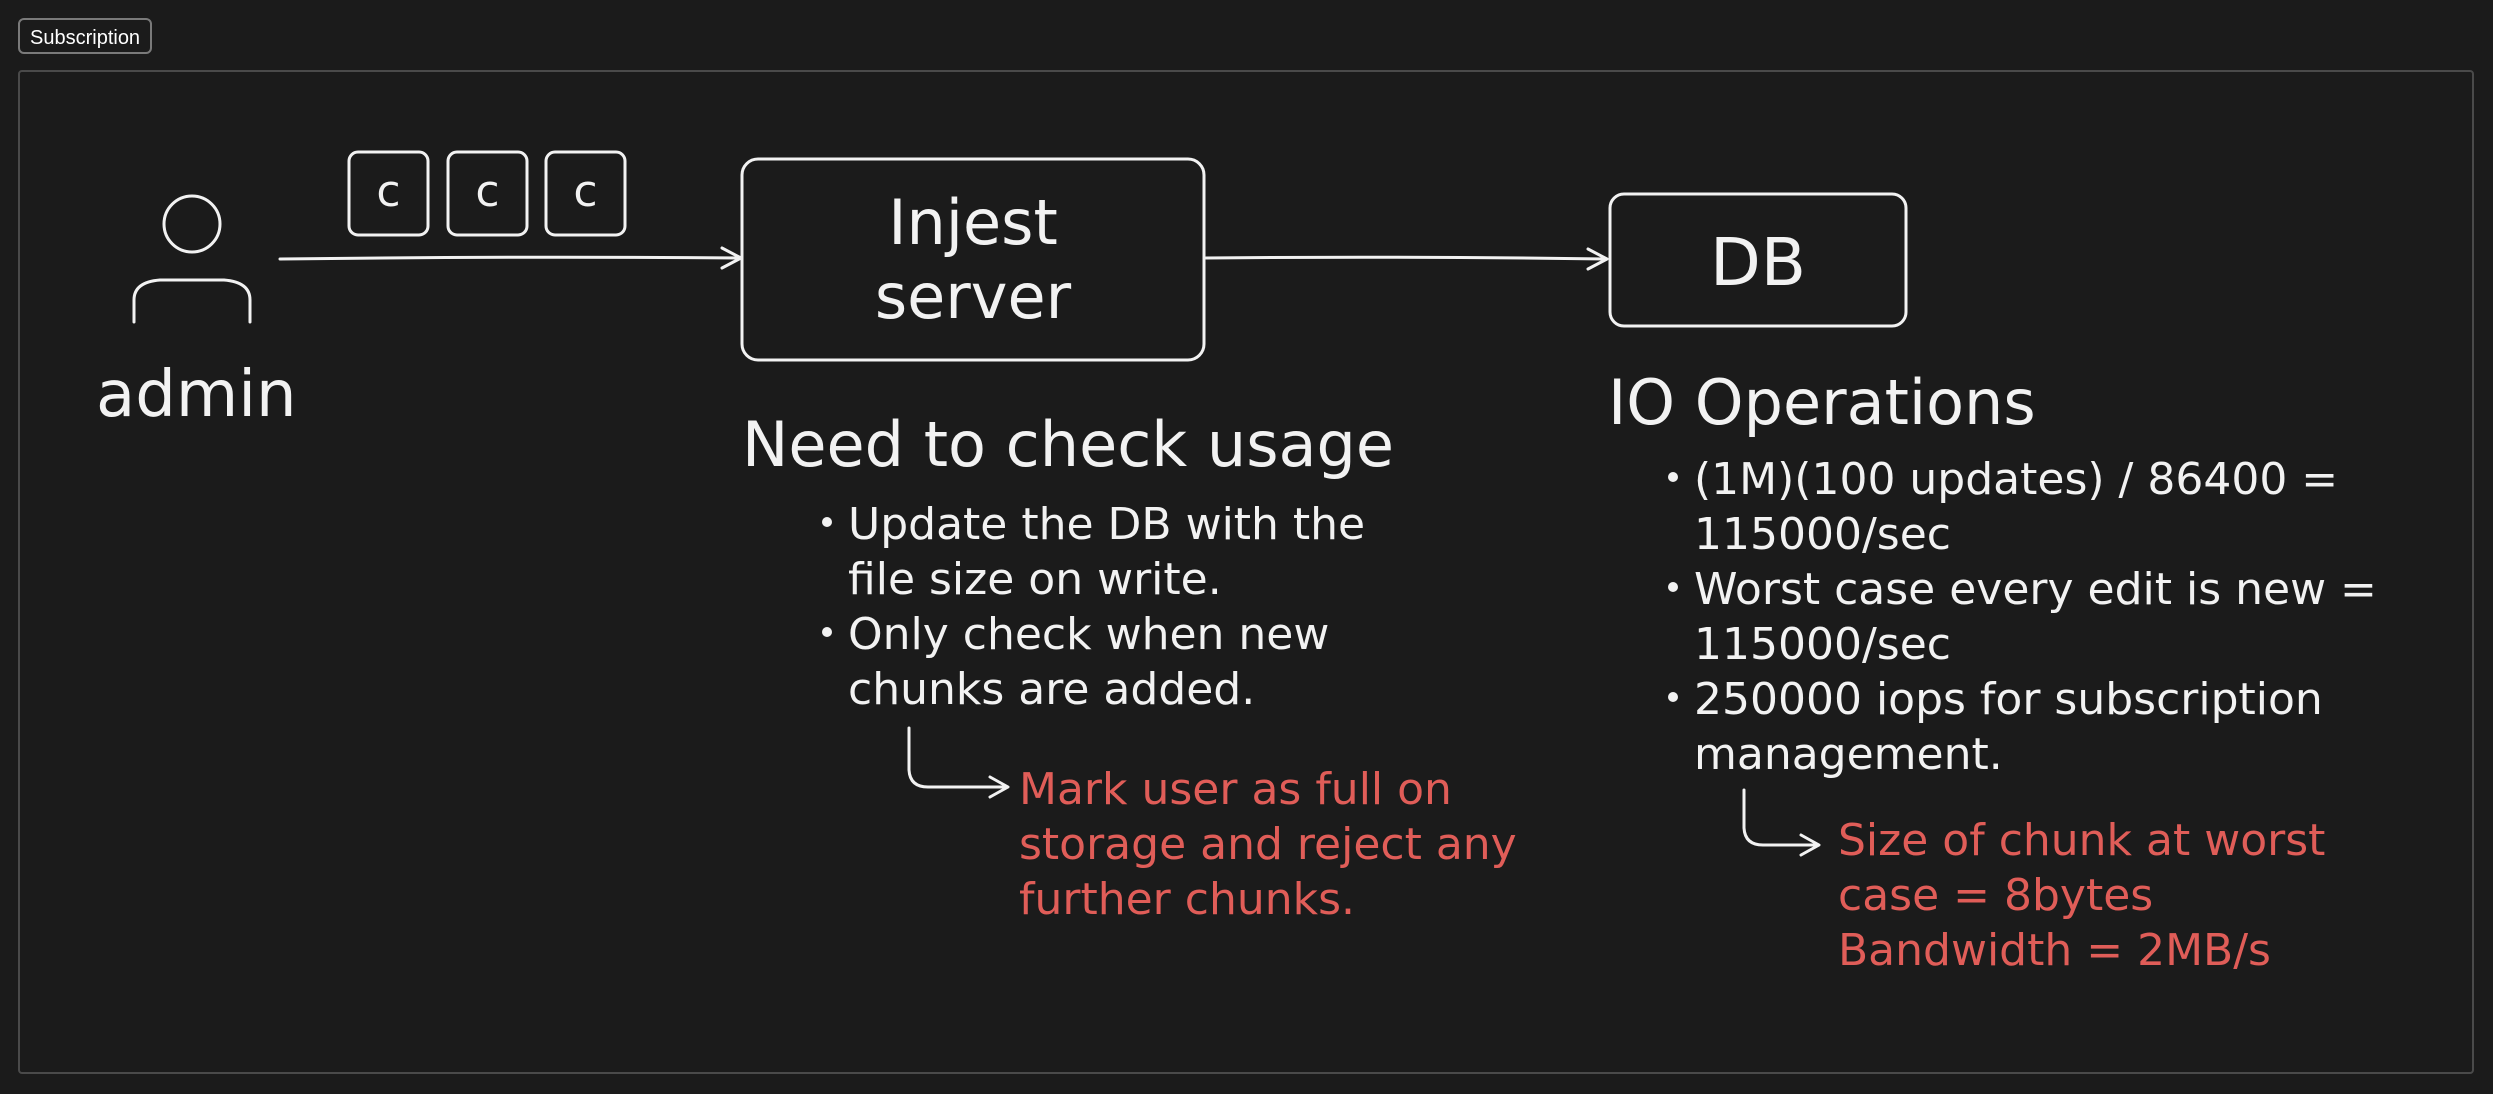  Describe the element at coordinates (1822, 402) in the screenshot. I see `io-title: IO Operations` at that location.